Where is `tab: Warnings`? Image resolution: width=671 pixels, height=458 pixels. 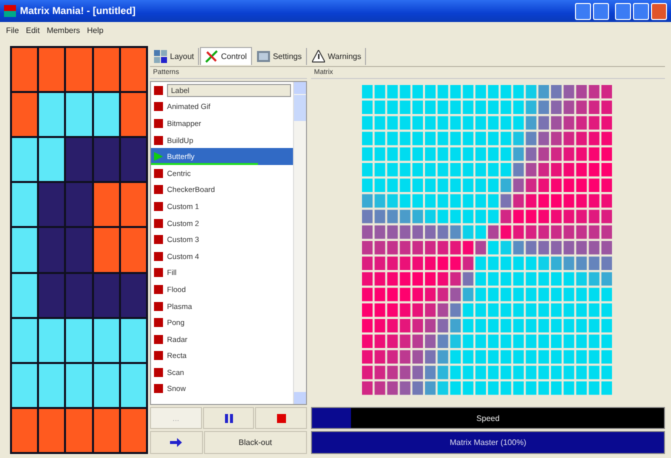
tab: Warnings is located at coordinates (337, 56).